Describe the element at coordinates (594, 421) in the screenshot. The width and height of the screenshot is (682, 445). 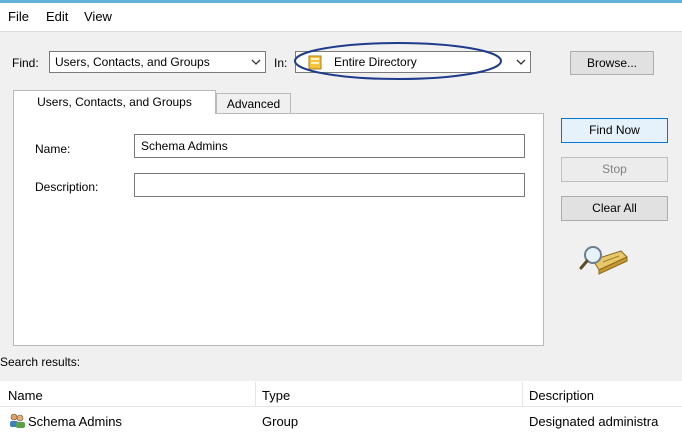
I see `result-description: Designated administra` at that location.